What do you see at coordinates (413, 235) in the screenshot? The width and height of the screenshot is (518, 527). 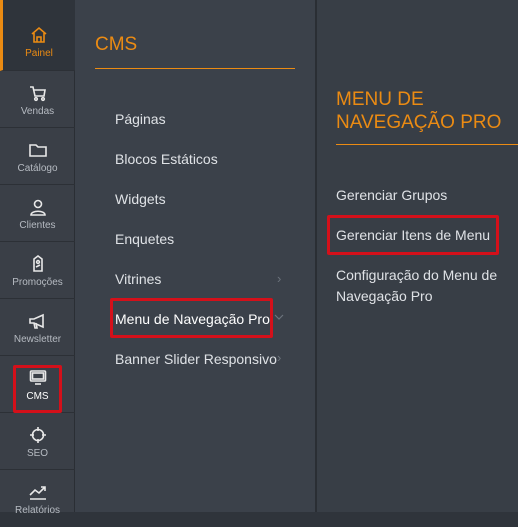 I see `gerenciar-itens-highlight` at bounding box center [413, 235].